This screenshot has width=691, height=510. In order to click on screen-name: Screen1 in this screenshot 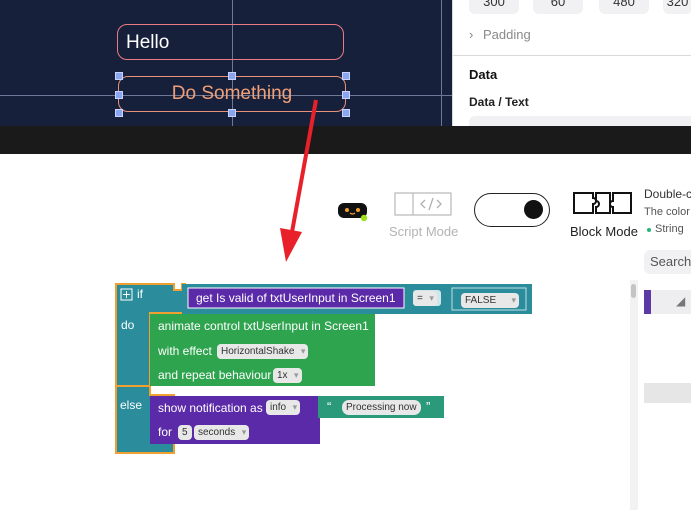, I will do `click(373, 298)`.